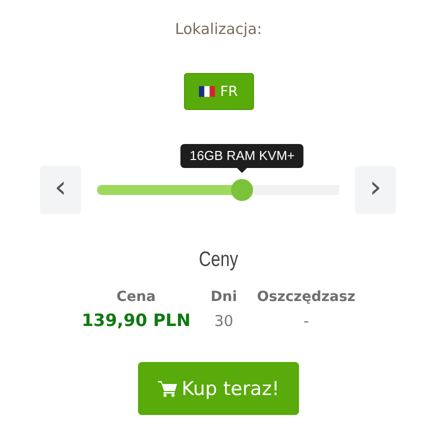 The height and width of the screenshot is (442, 437). I want to click on table-cell-text: 30, so click(223, 321).